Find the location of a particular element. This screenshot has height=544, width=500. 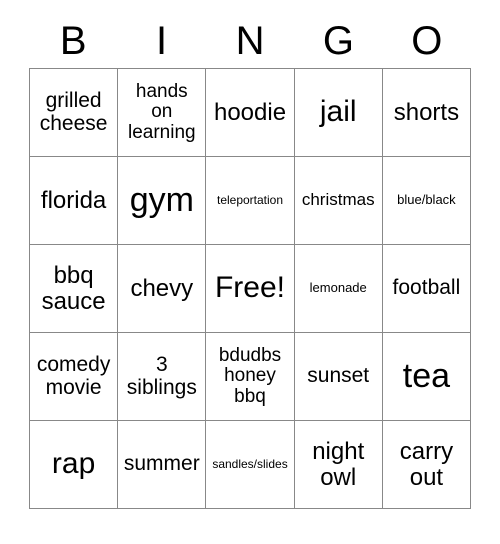

bingo-cell: night owl is located at coordinates (338, 465).